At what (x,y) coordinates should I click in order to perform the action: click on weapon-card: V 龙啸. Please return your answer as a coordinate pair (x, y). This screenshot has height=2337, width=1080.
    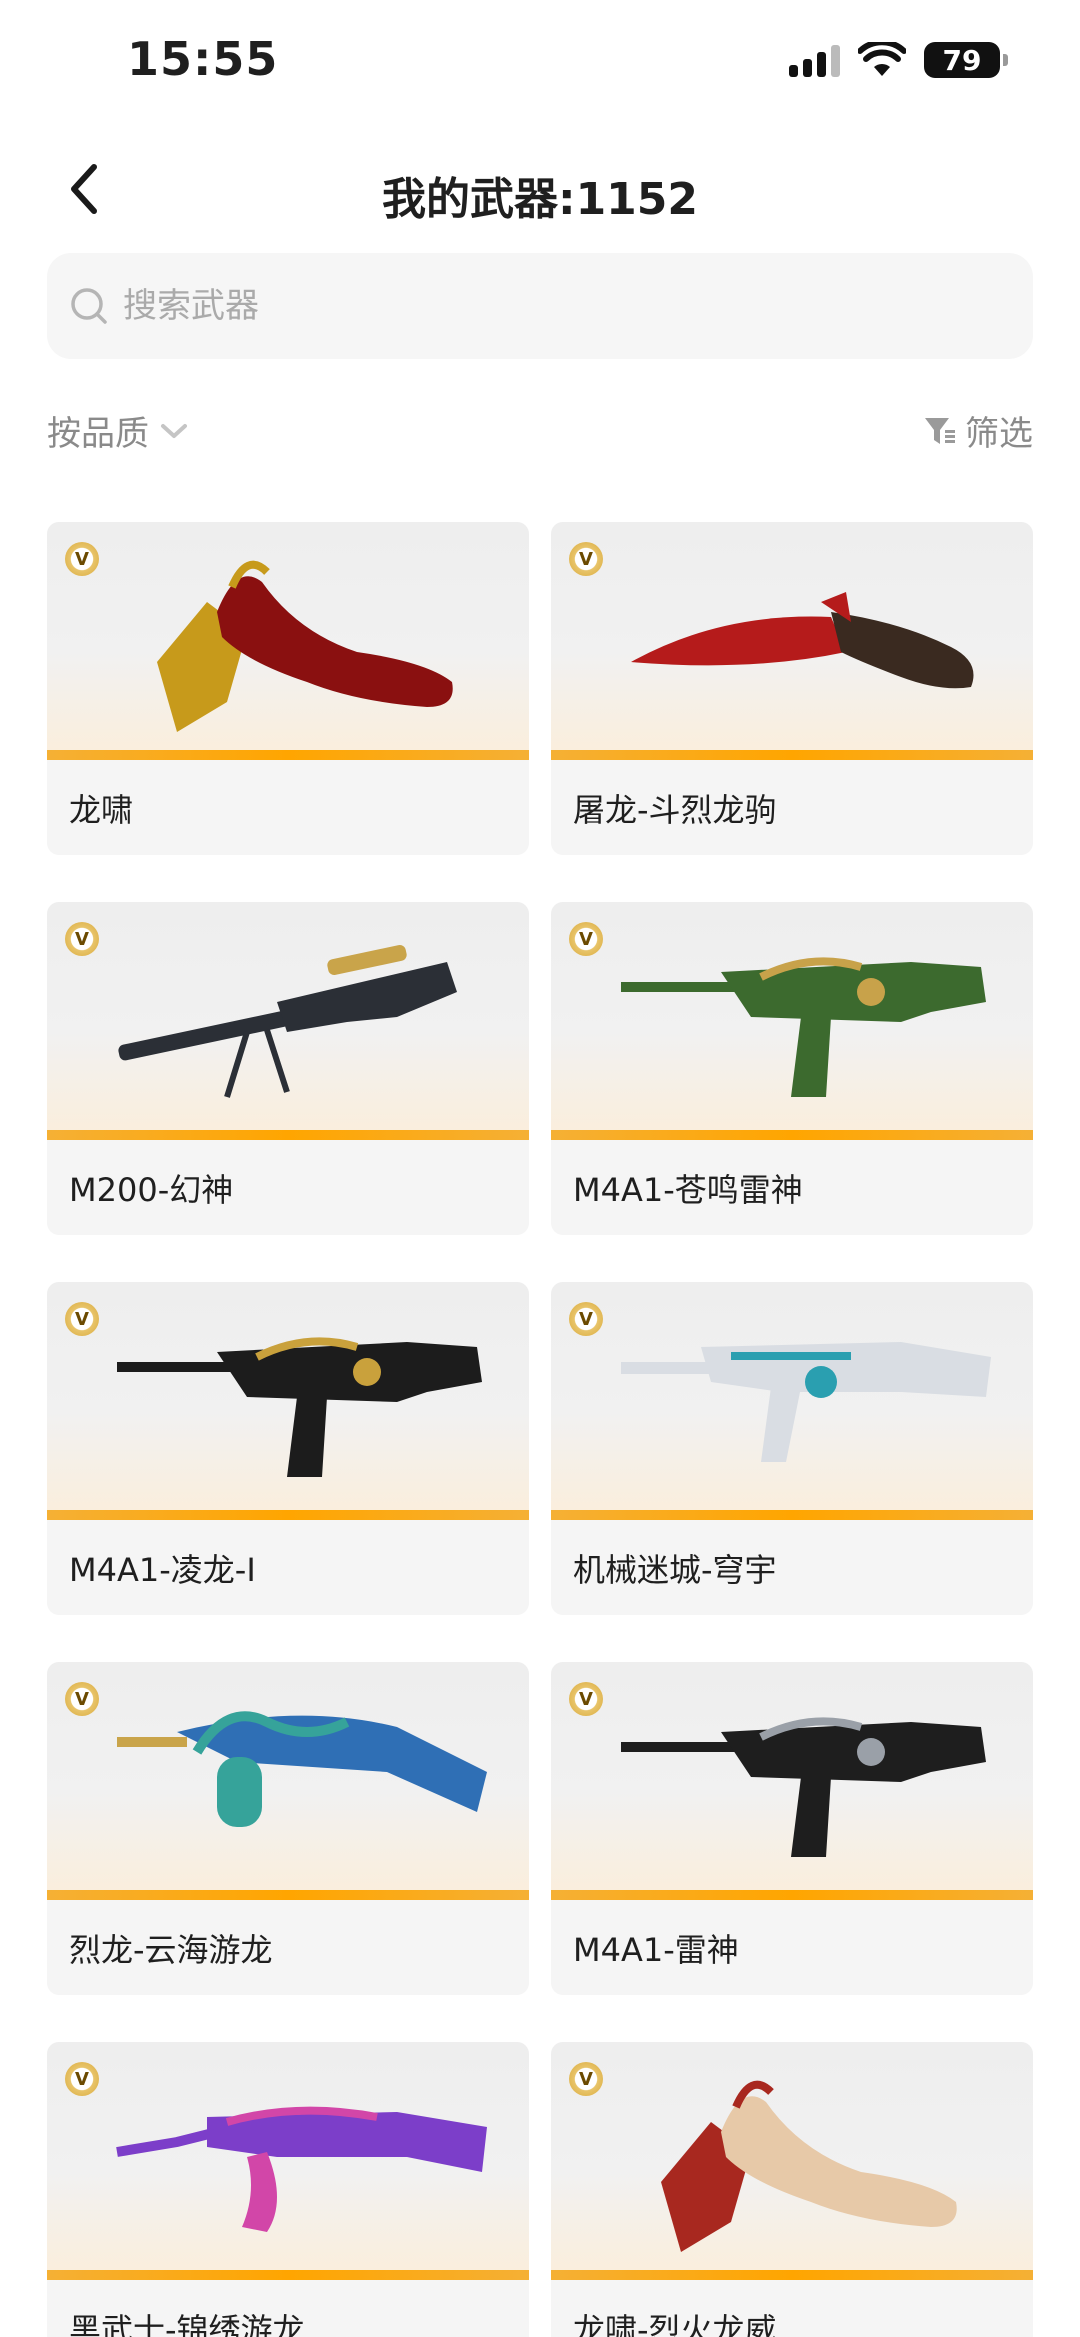
    Looking at the image, I should click on (288, 688).